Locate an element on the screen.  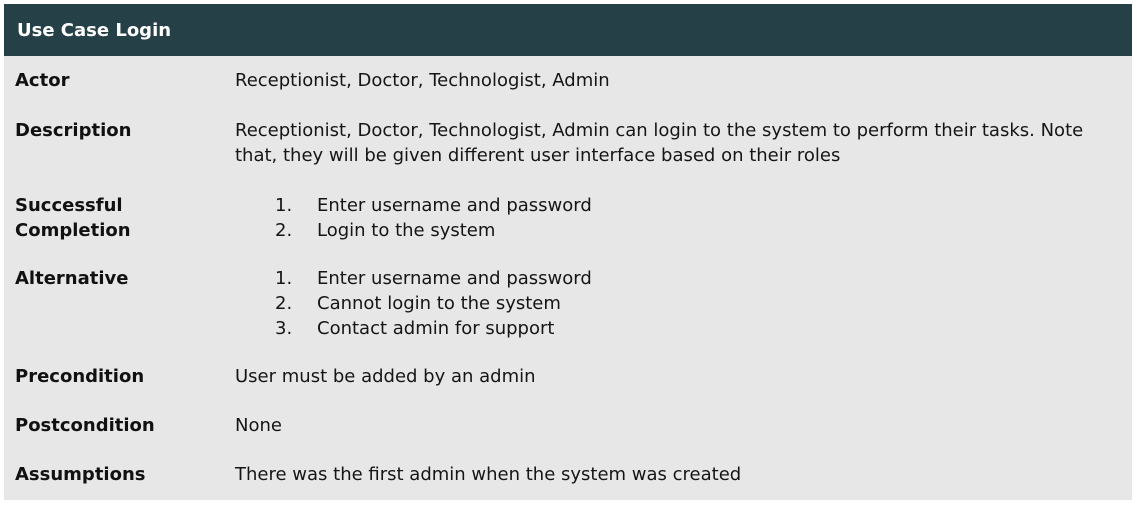
table-header: Use Case Login is located at coordinates (568, 30).